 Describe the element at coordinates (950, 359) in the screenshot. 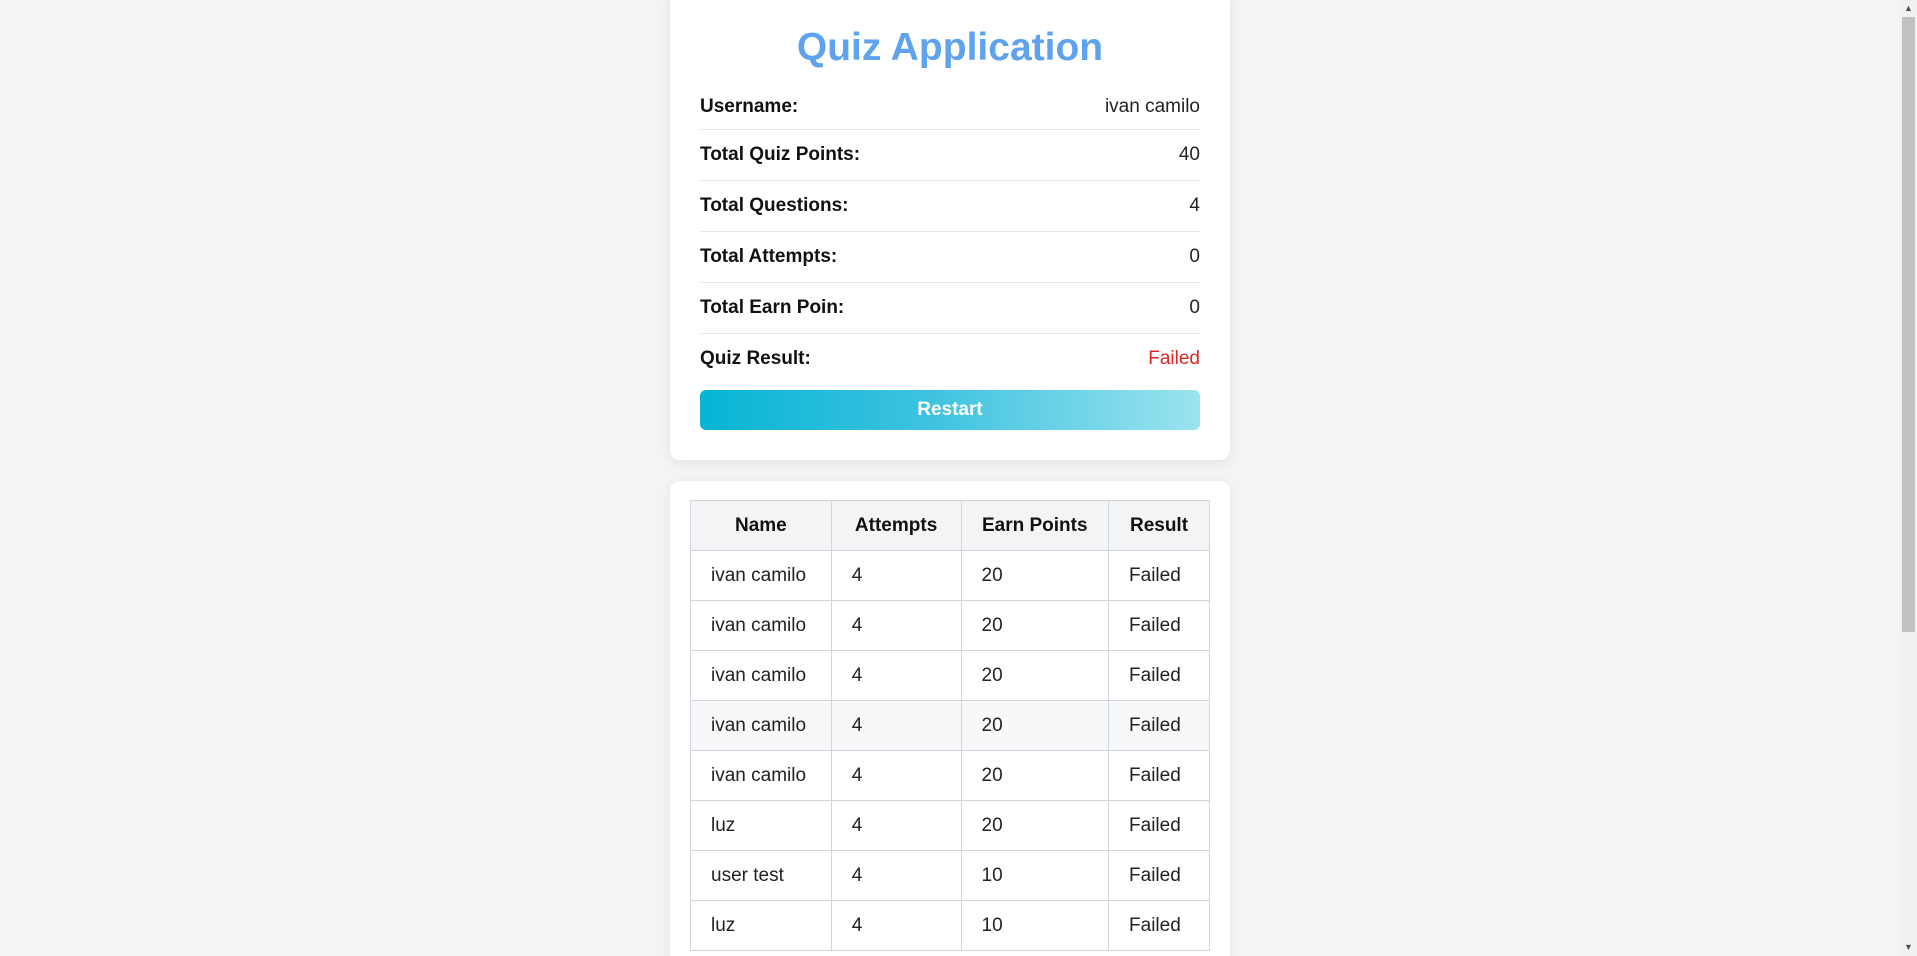

I see `quiz-result-row: Quiz Result: Failed` at that location.